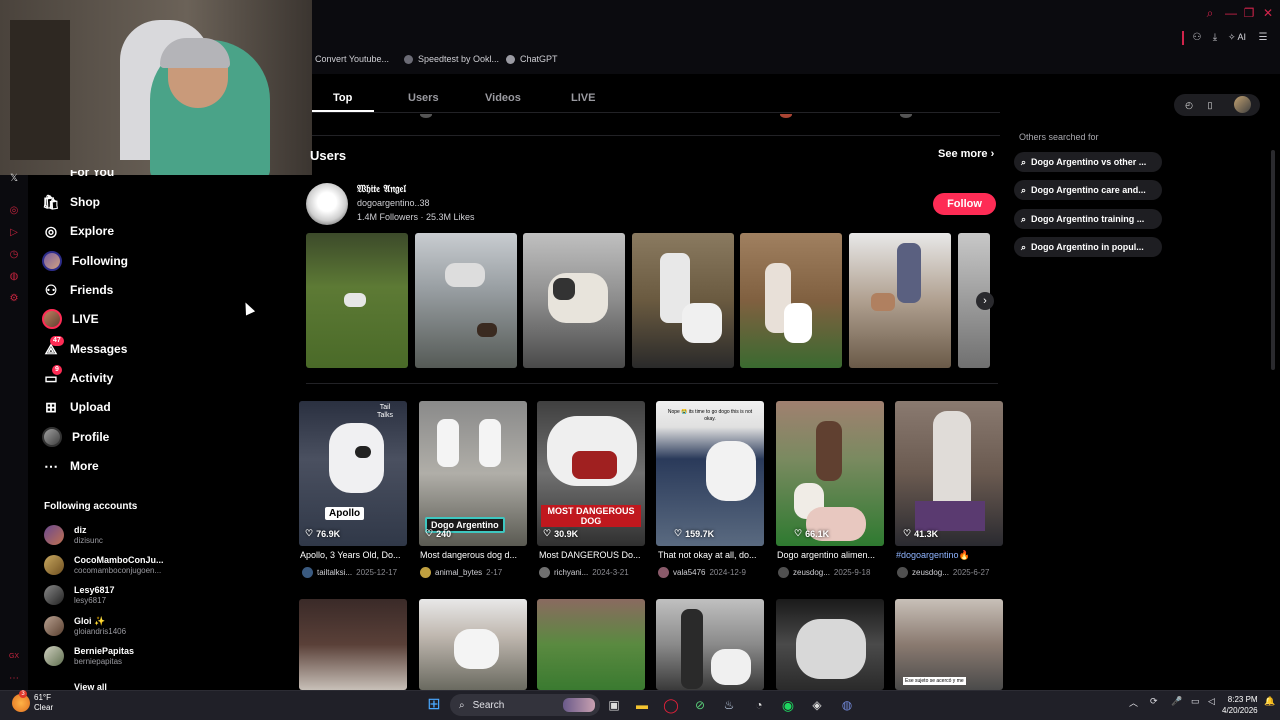 The image size is (1280, 720). Describe the element at coordinates (14, 179) in the screenshot. I see `x-icon: 𝕏` at that location.